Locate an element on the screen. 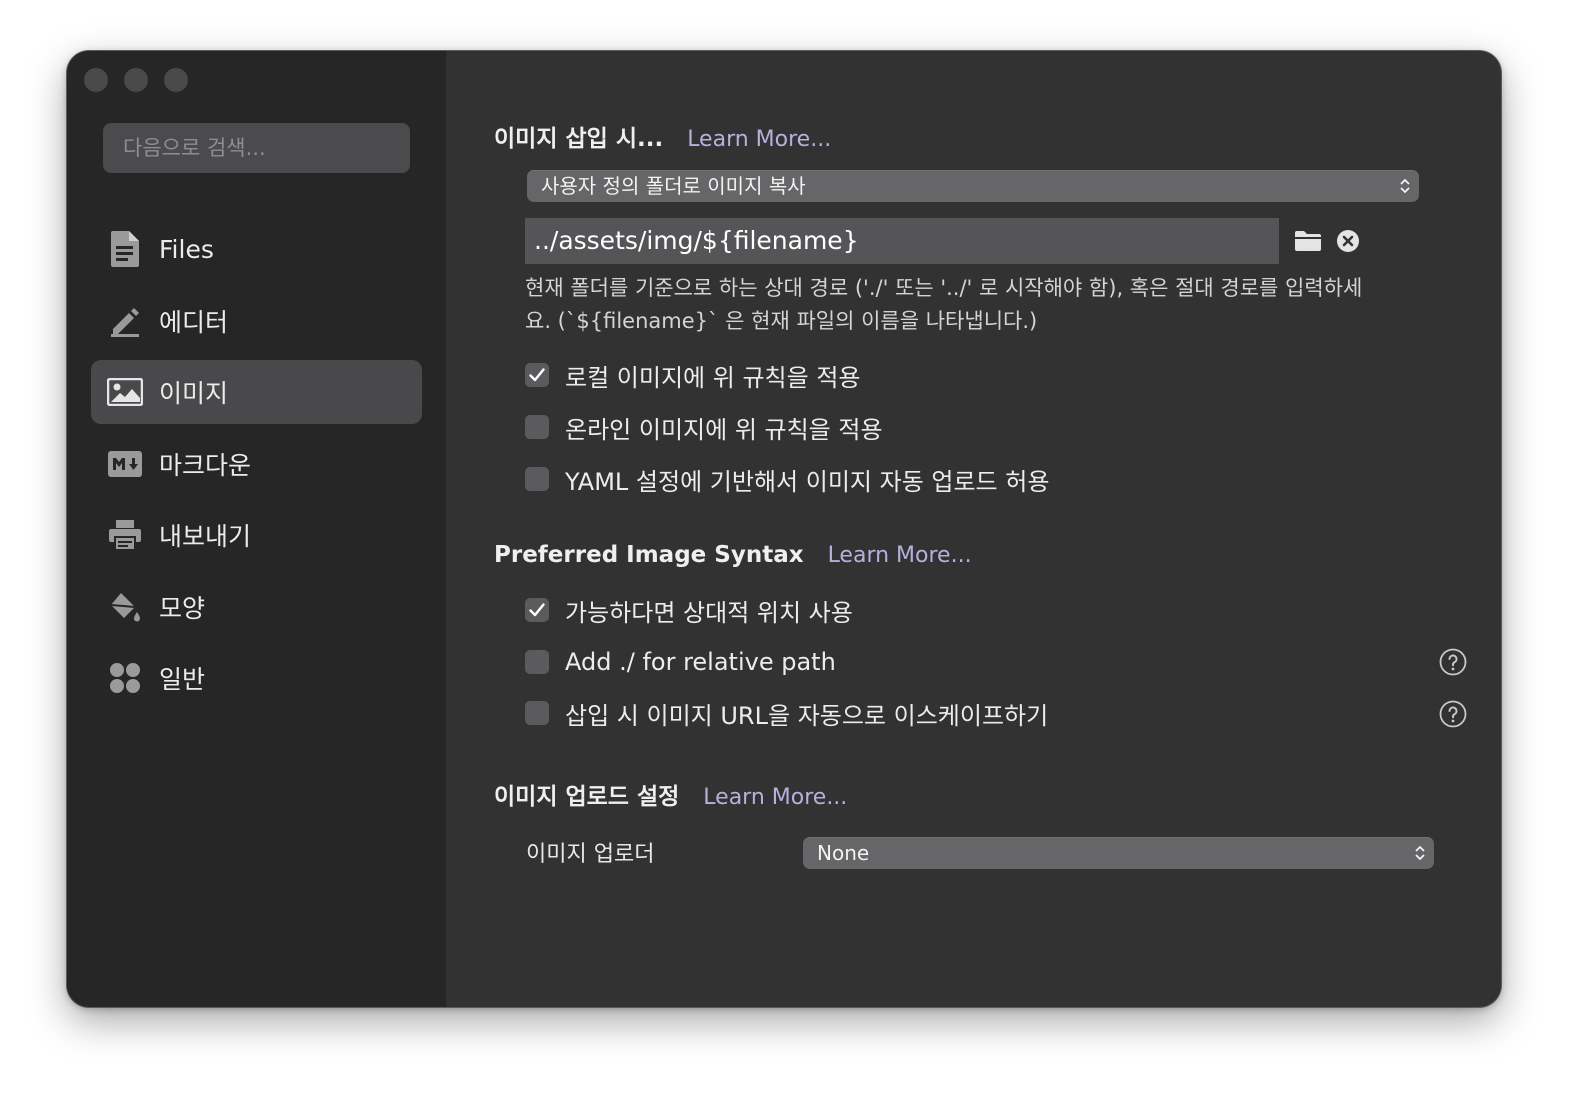 The image size is (1576, 1096). option-add-dot-slash: Add ./ for relative path is located at coordinates (680, 662).